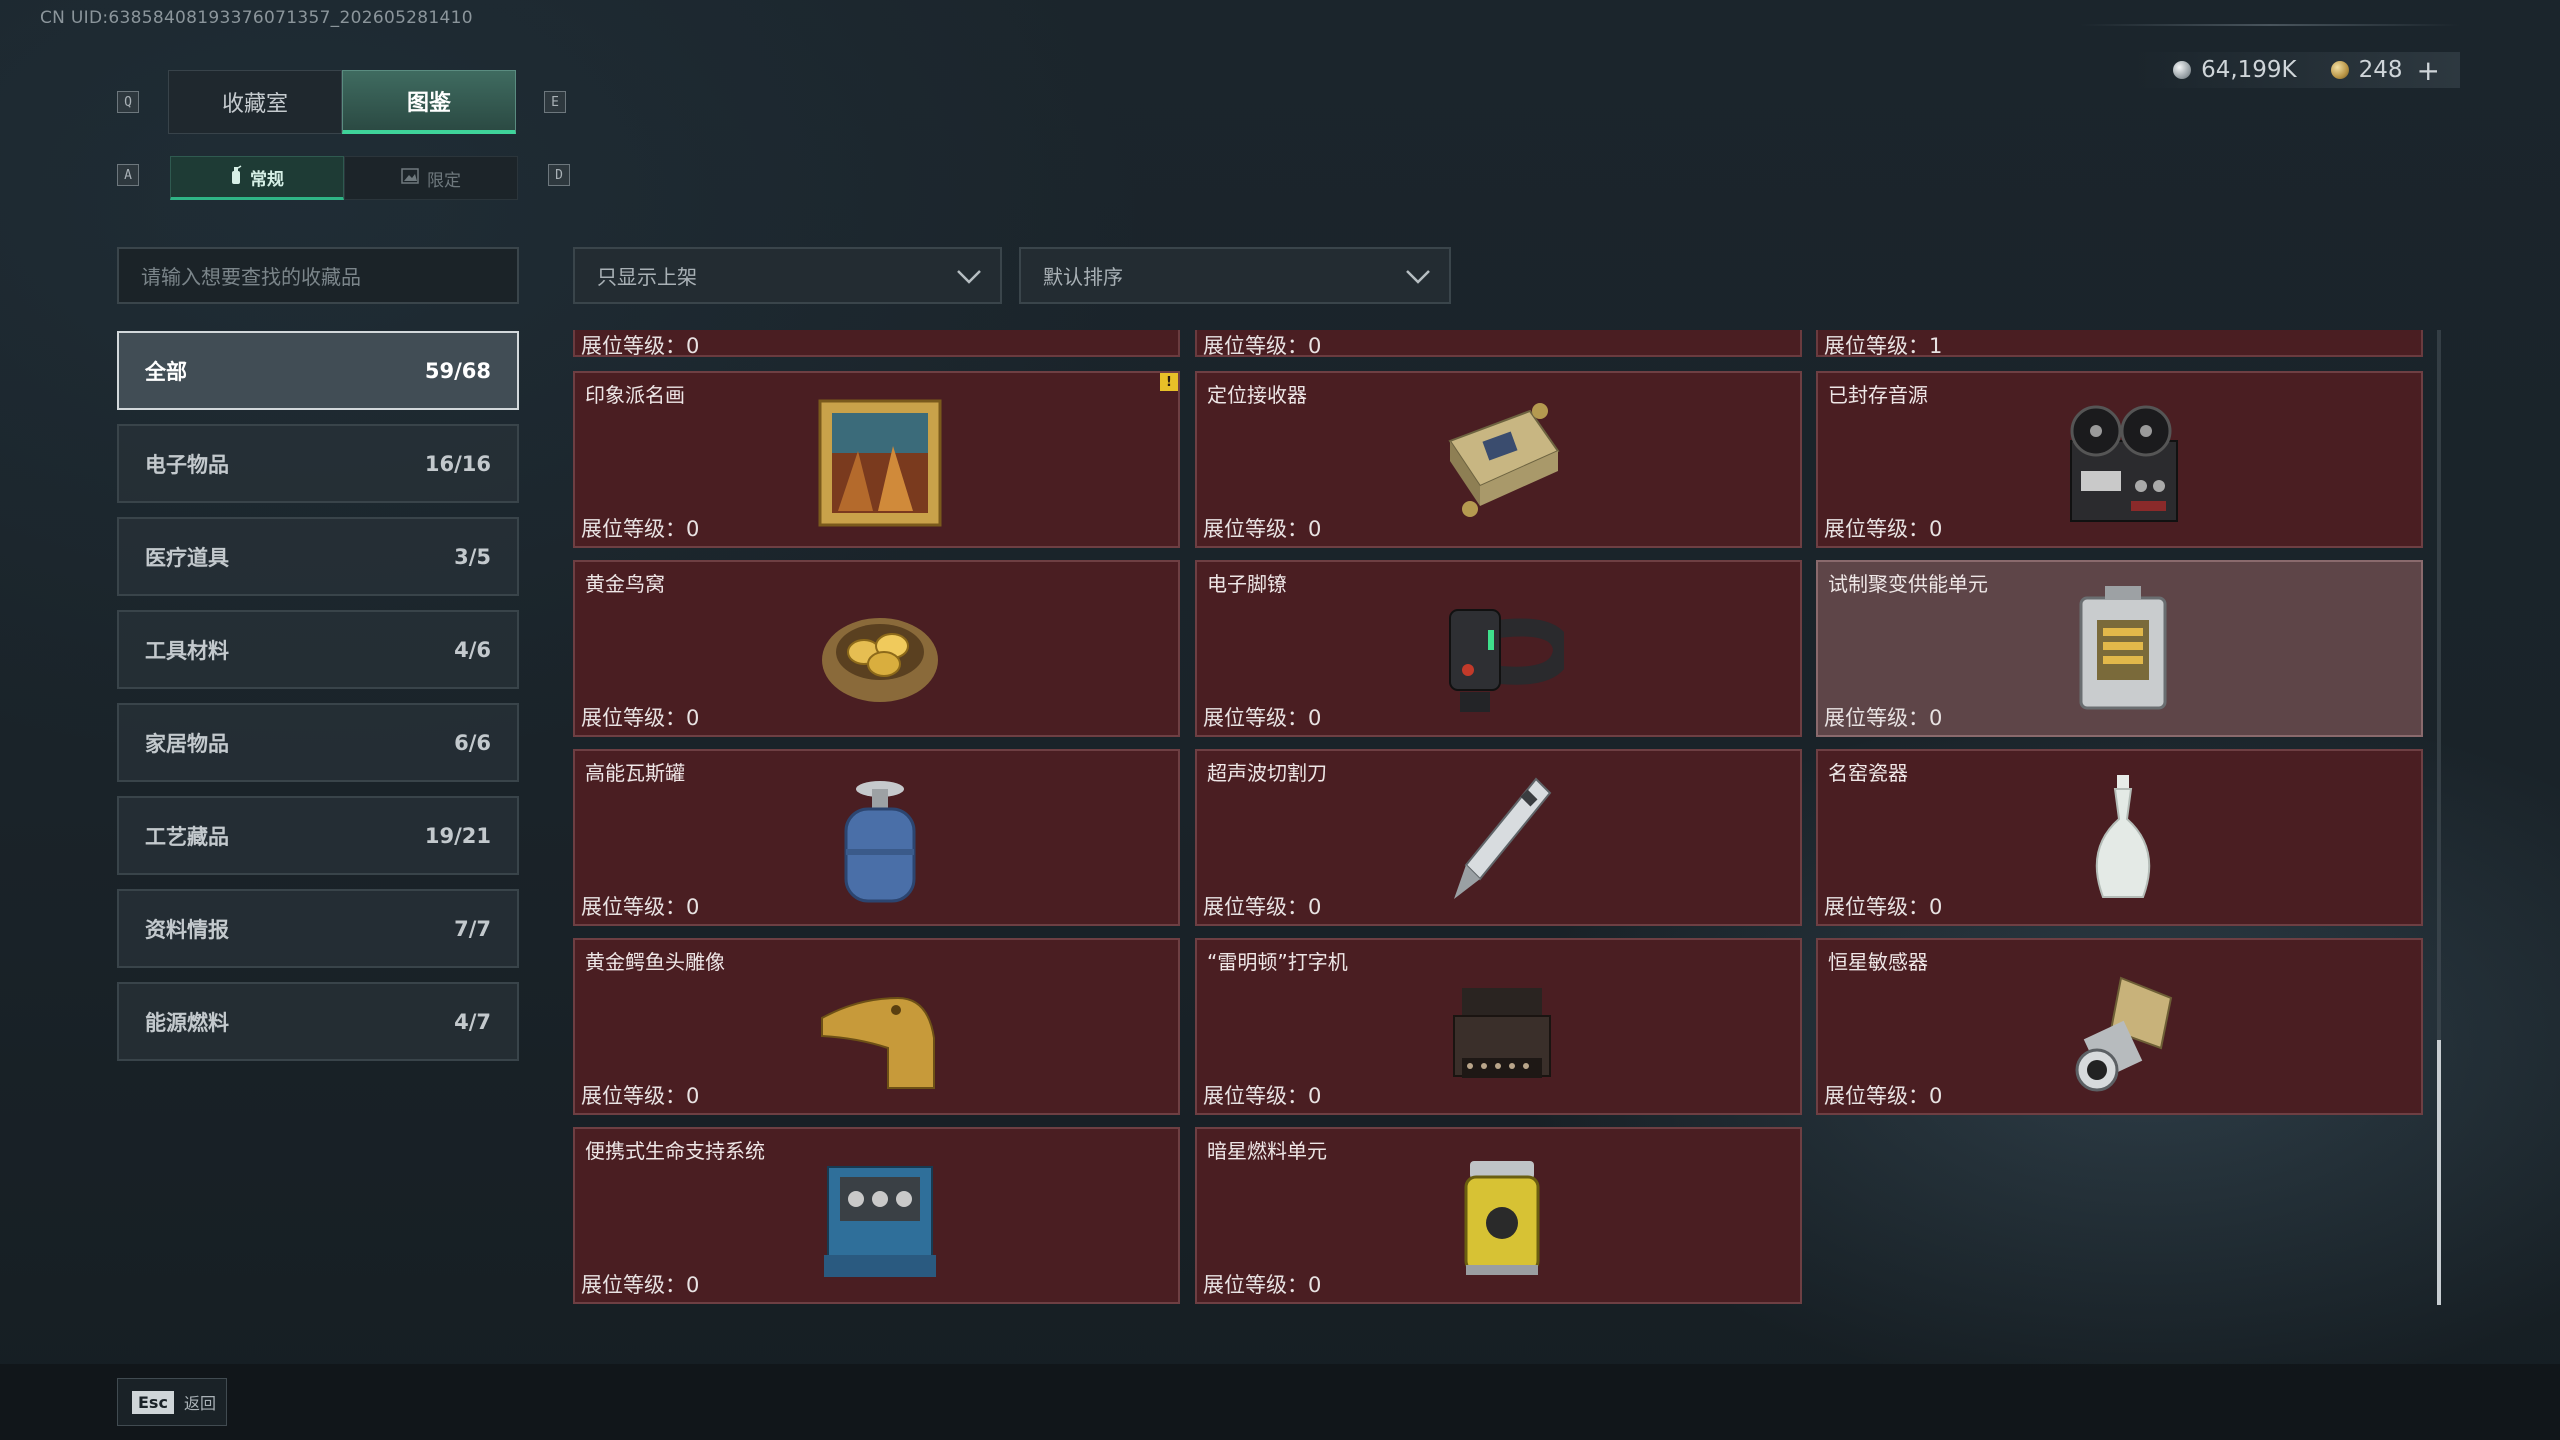  What do you see at coordinates (1498, 837) in the screenshot?
I see `collection-card: 超声波切割刀 展位等级：0` at bounding box center [1498, 837].